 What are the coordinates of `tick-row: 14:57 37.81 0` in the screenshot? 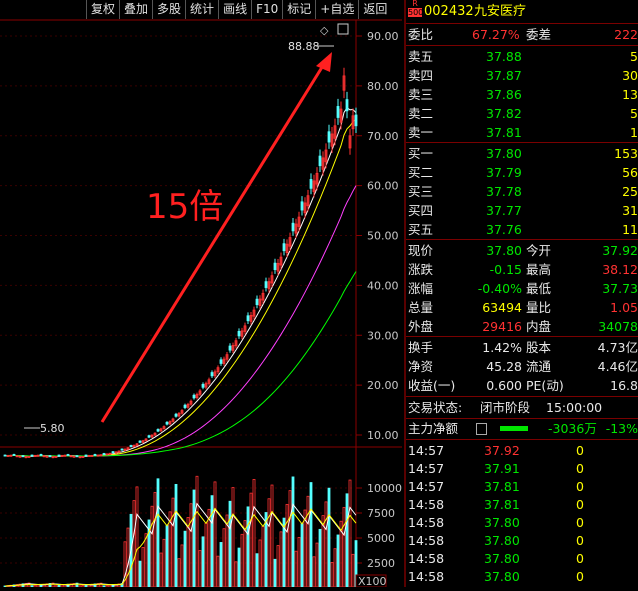 It's located at (522, 486).